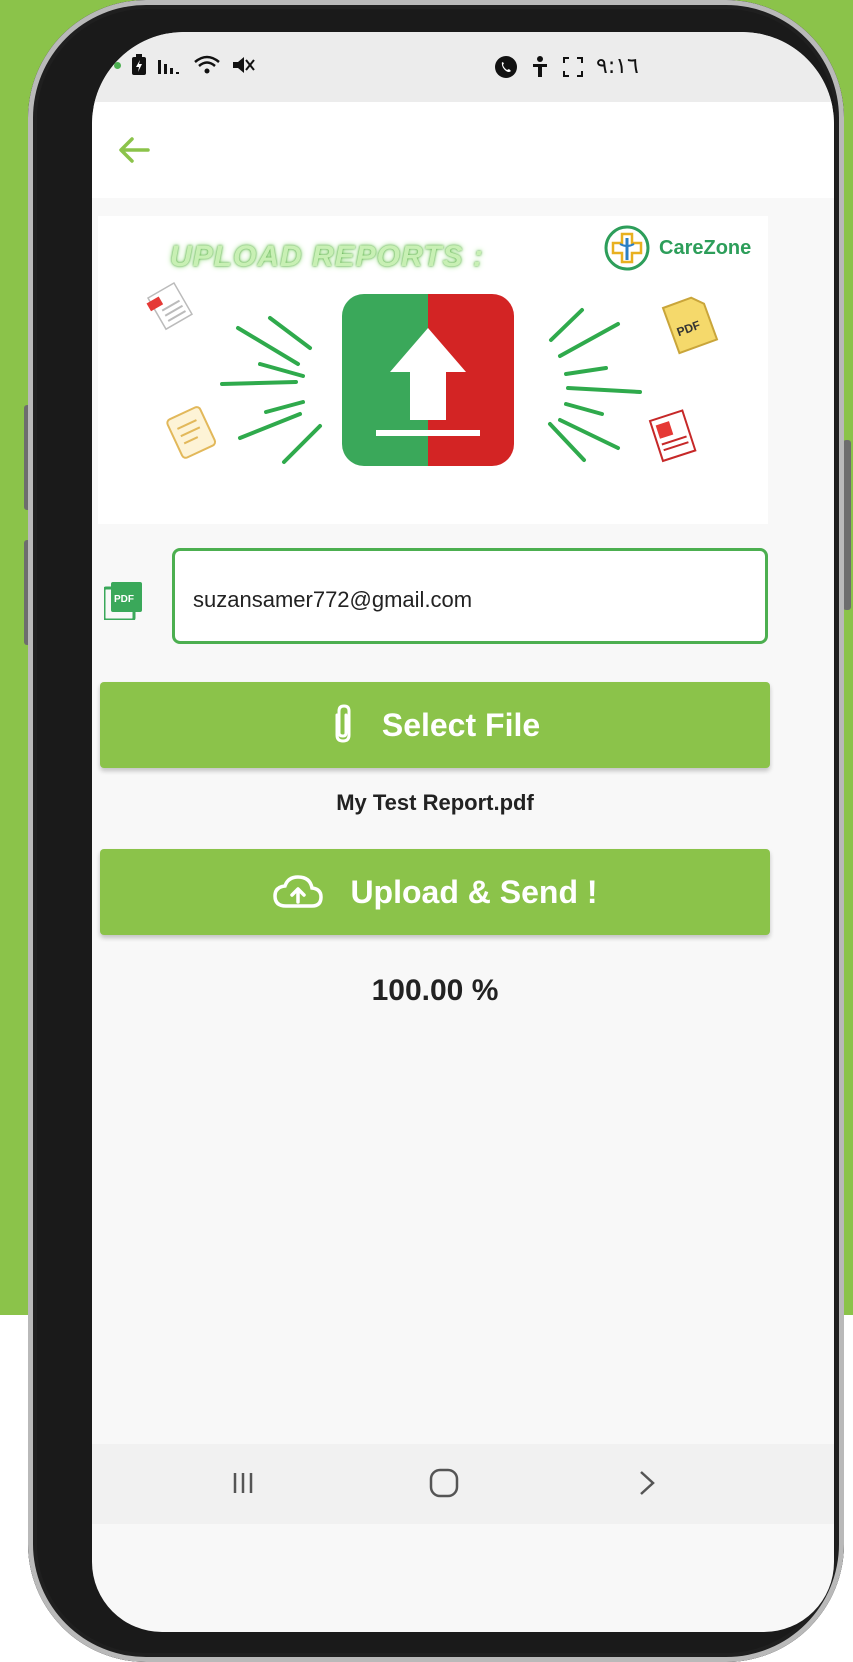 Image resolution: width=853 pixels, height=1662 pixels. What do you see at coordinates (573, 66) in the screenshot?
I see `screenshot-frame-icon` at bounding box center [573, 66].